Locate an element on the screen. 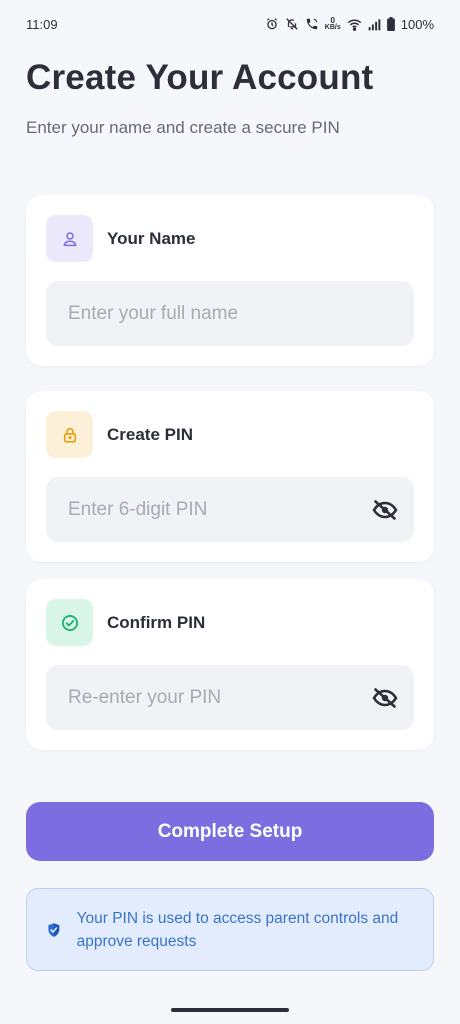 The image size is (460, 1024). create-pin-input is located at coordinates (219, 509).